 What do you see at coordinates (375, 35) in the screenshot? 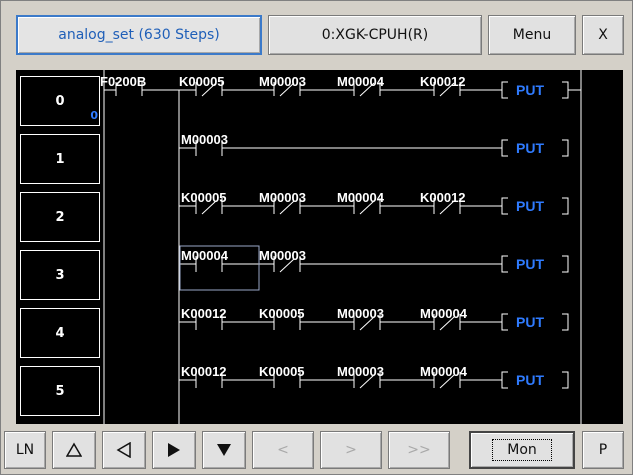
I see `cpu-type-button: 0:XGK-CPUH(R)` at bounding box center [375, 35].